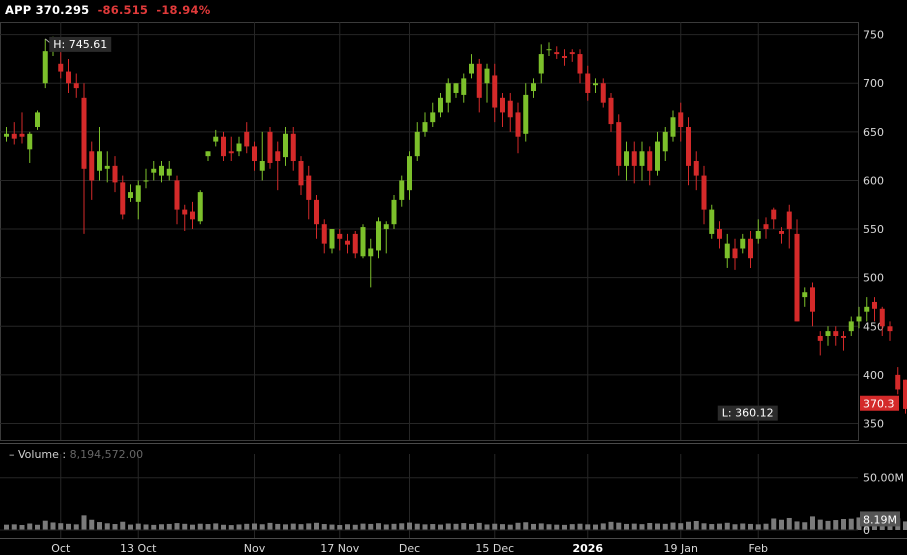 The height and width of the screenshot is (555, 907). What do you see at coordinates (587, 548) in the screenshot?
I see `date-tick-label: 2026` at bounding box center [587, 548].